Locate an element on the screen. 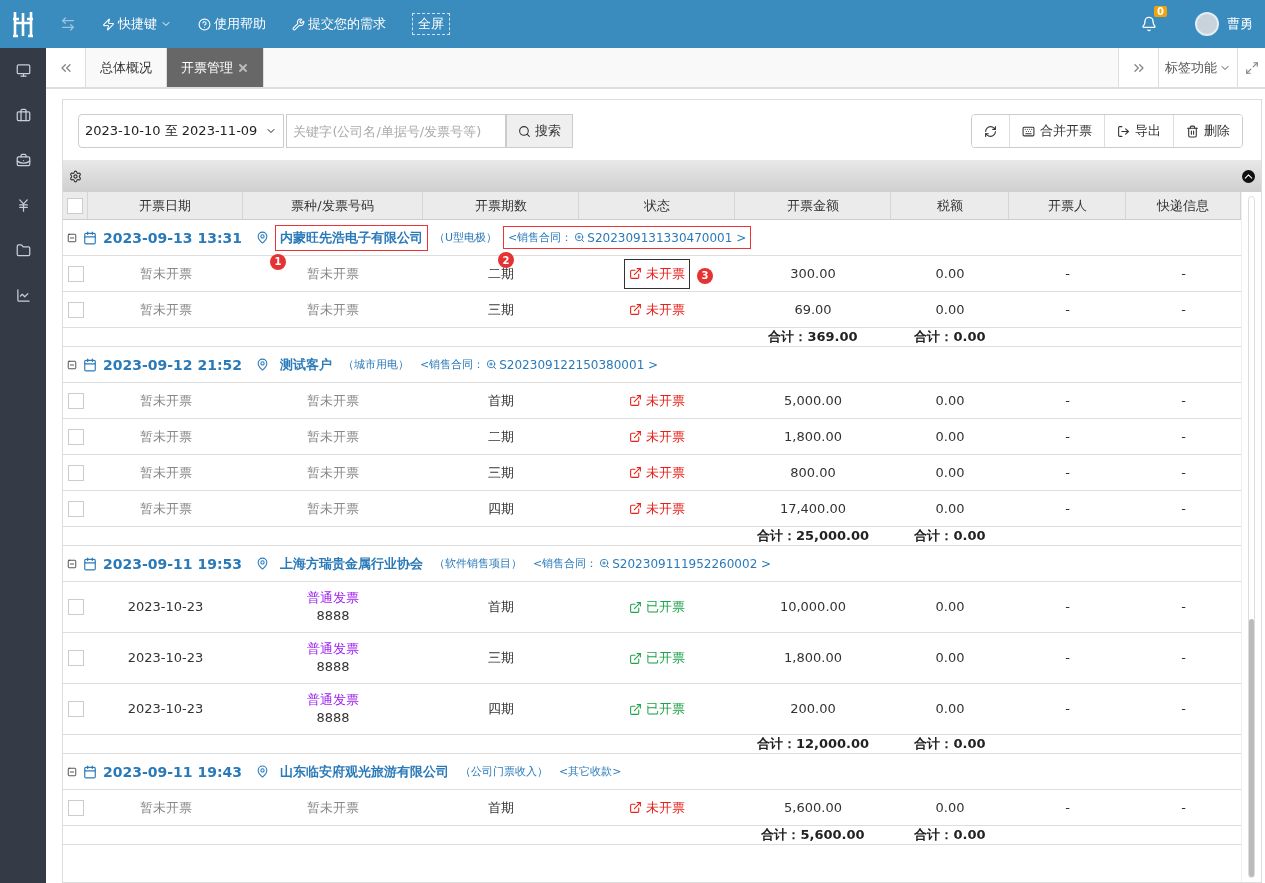 This screenshot has width=1265, height=883. fullscreen-button is located at coordinates (1251, 67).